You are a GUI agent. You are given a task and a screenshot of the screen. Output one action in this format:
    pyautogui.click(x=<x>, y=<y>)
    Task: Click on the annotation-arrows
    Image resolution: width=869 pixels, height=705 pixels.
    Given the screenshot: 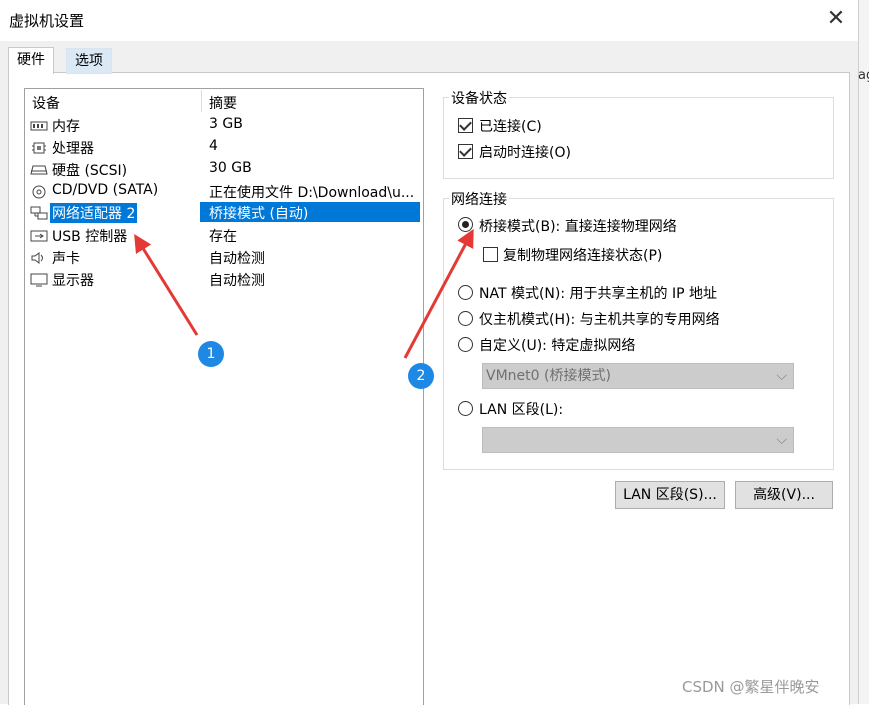 What is the action you would take?
    pyautogui.click(x=304, y=293)
    